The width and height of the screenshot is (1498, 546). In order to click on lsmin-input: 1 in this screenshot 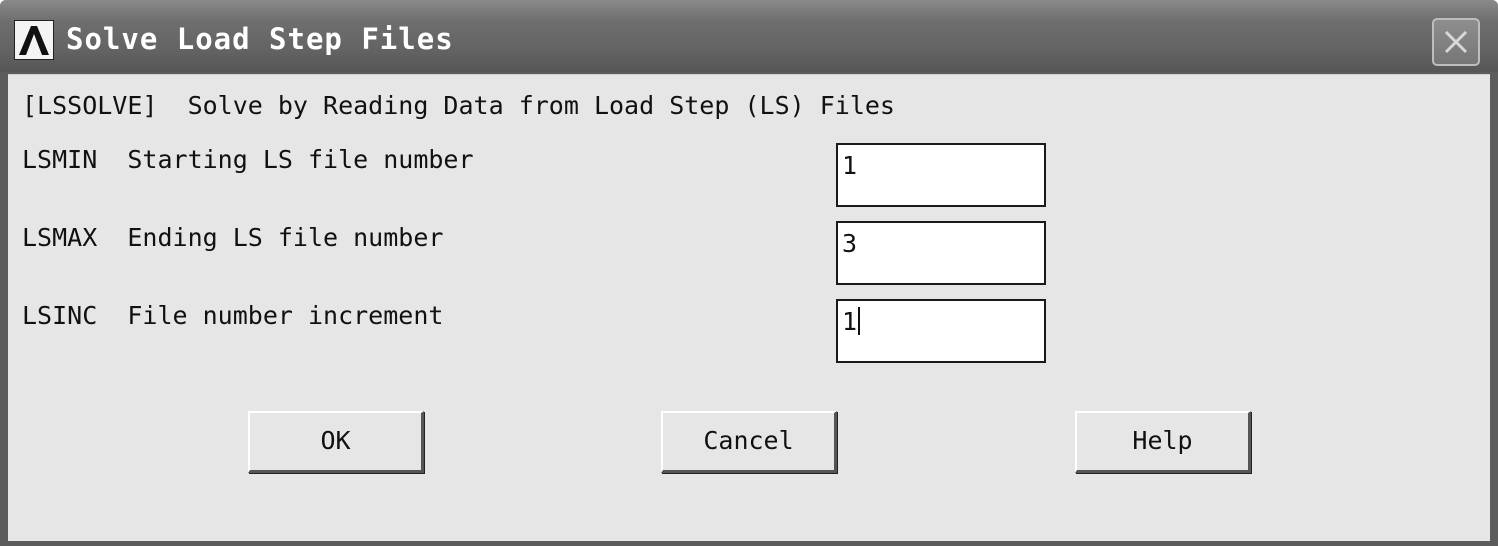, I will do `click(941, 175)`.